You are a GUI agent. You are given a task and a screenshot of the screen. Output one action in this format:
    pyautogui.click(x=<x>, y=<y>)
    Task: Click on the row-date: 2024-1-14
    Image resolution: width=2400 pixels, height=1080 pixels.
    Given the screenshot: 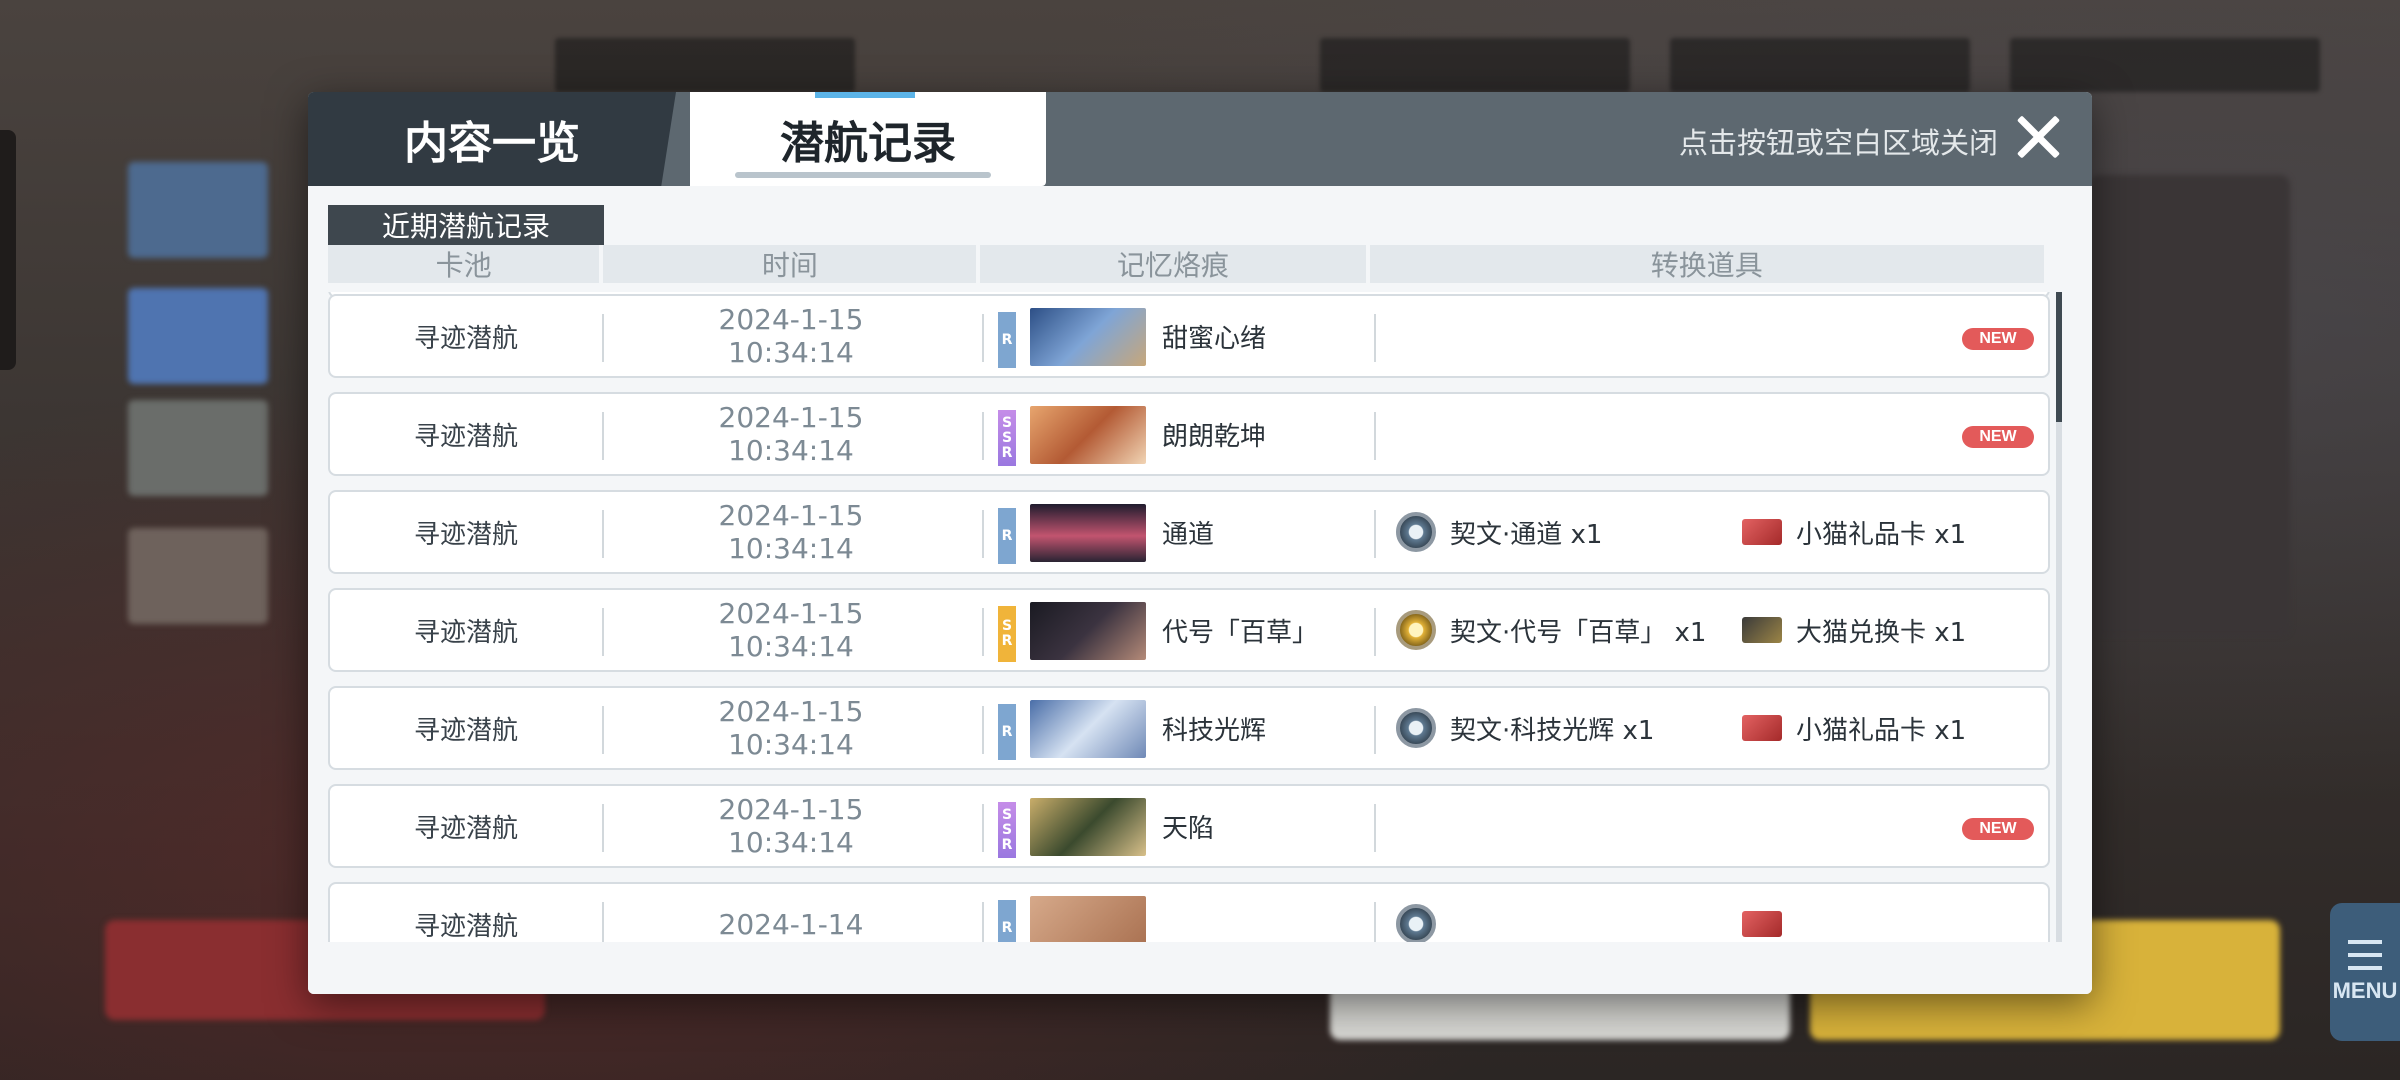 What is the action you would take?
    pyautogui.click(x=791, y=924)
    